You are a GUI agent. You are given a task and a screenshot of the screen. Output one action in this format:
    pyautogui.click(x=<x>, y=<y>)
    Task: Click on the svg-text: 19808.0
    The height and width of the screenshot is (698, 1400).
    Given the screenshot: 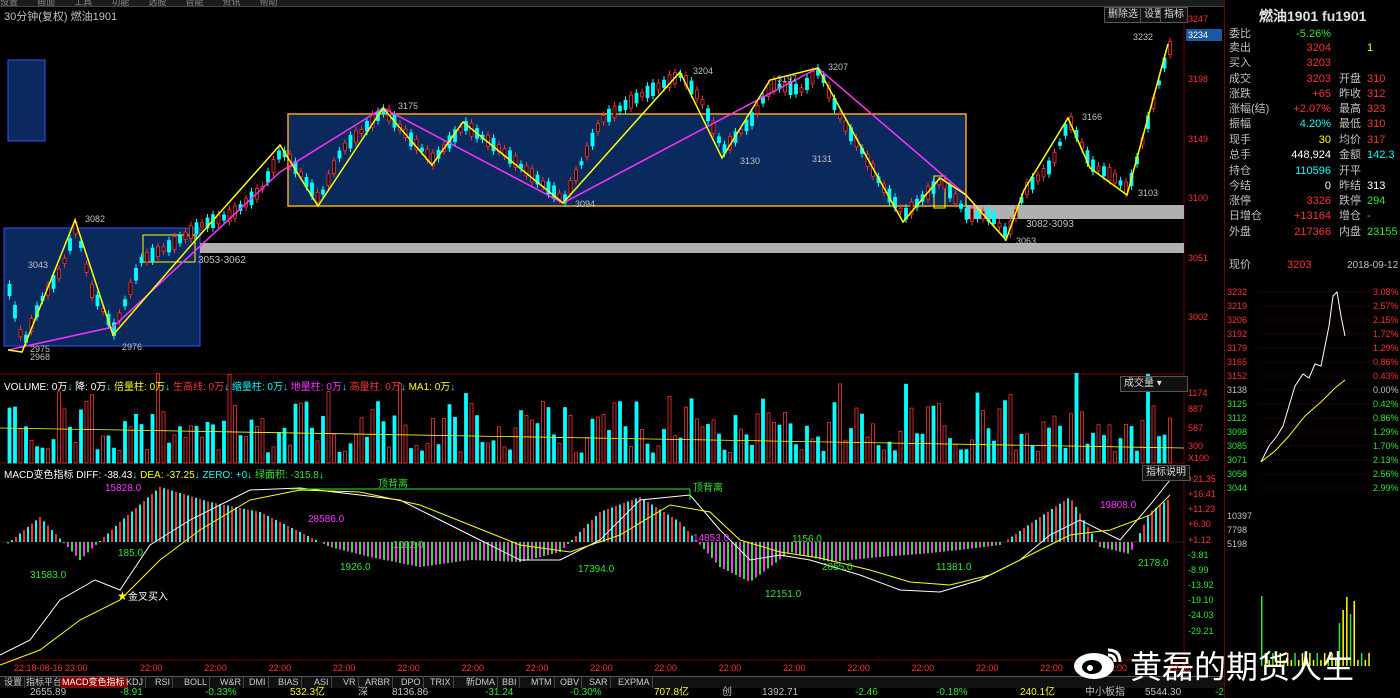 What is the action you would take?
    pyautogui.click(x=1118, y=505)
    